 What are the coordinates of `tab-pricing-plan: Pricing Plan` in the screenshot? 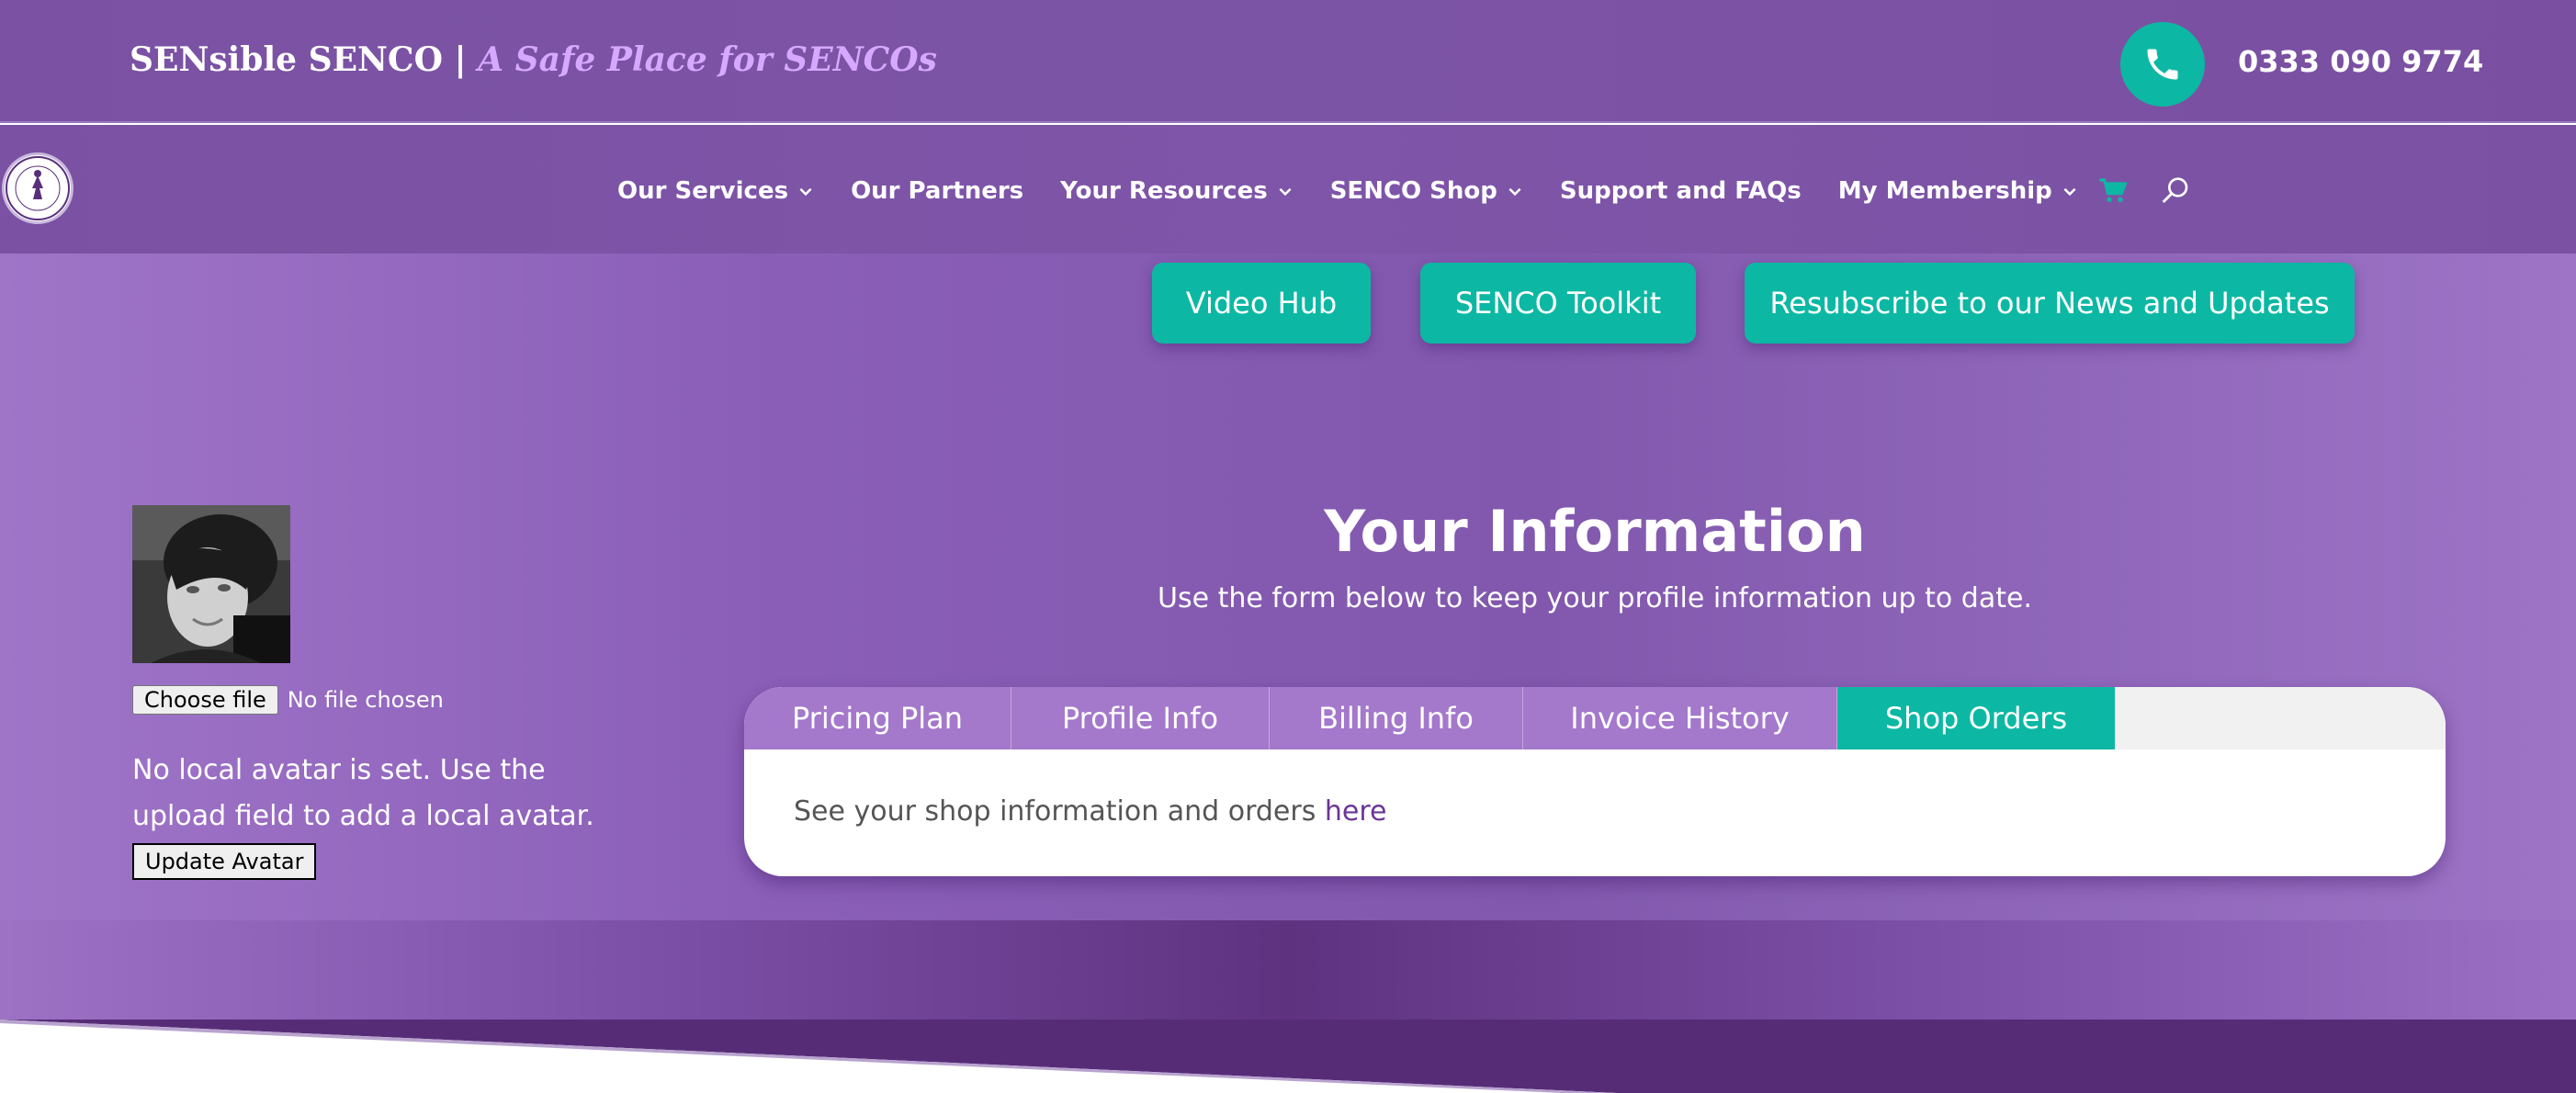 It's located at (877, 718).